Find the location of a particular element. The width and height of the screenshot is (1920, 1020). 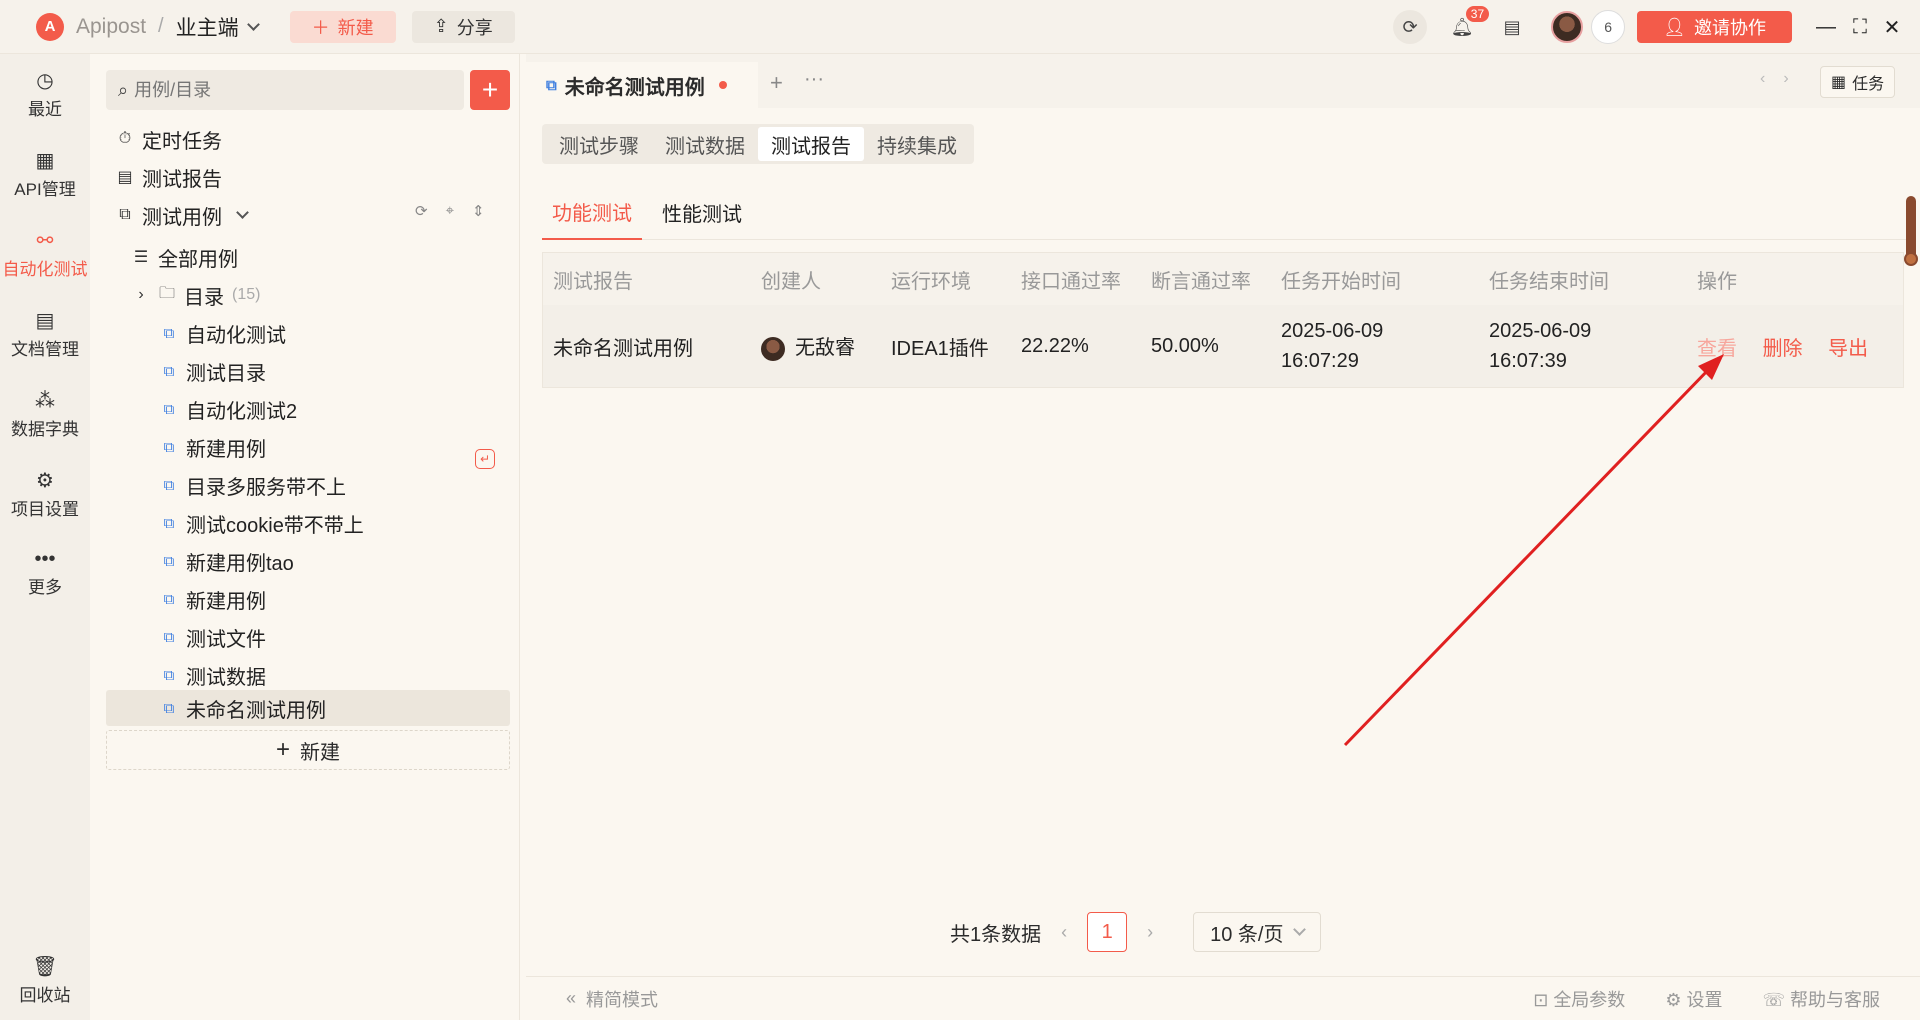

plus-icon: ＋ is located at coordinates (320, 27).